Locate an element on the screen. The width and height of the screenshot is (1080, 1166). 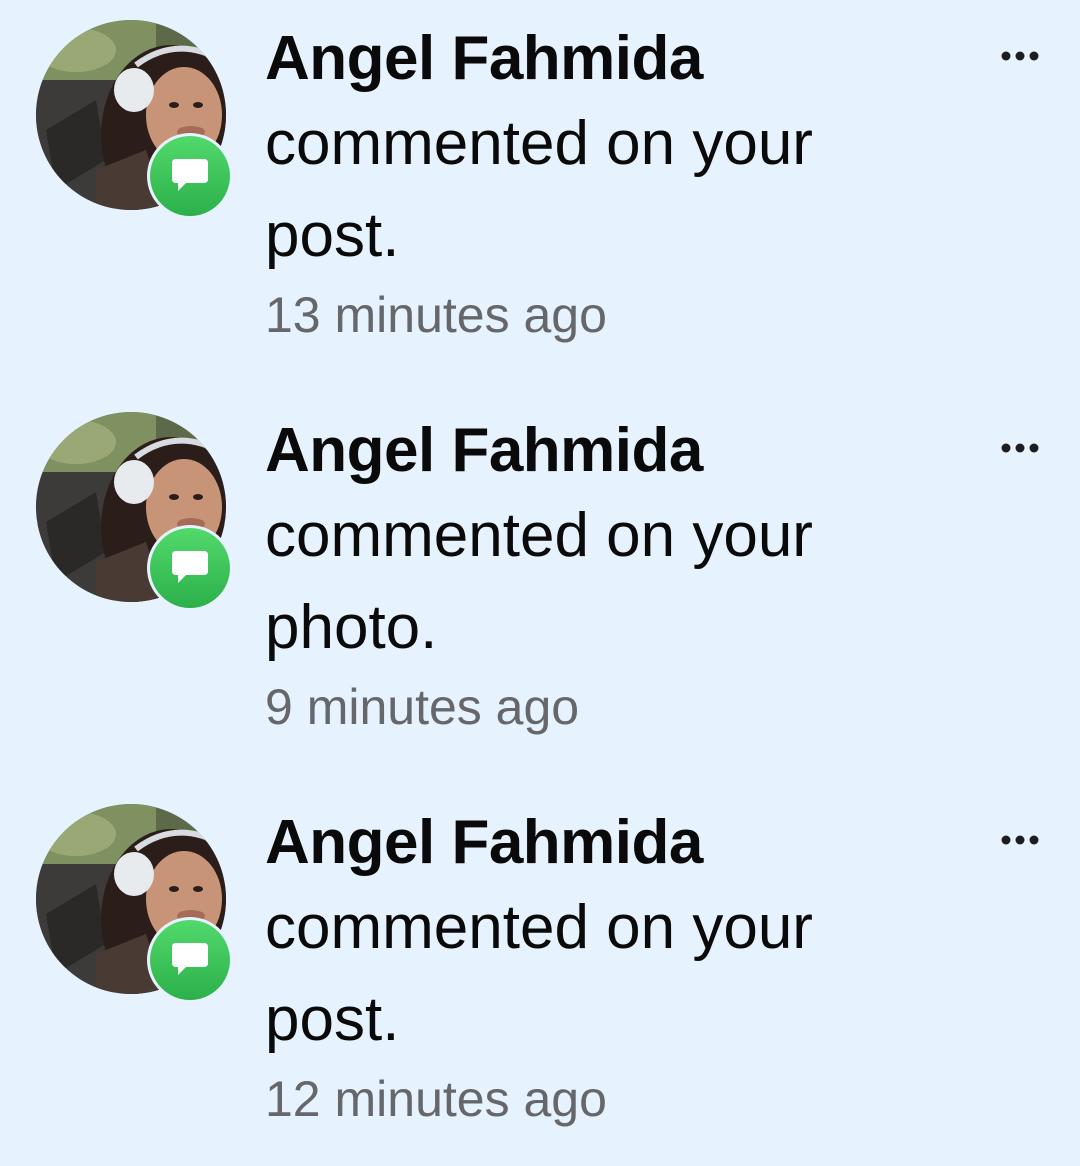
notification-message: commented on your photo. is located at coordinates (539, 581).